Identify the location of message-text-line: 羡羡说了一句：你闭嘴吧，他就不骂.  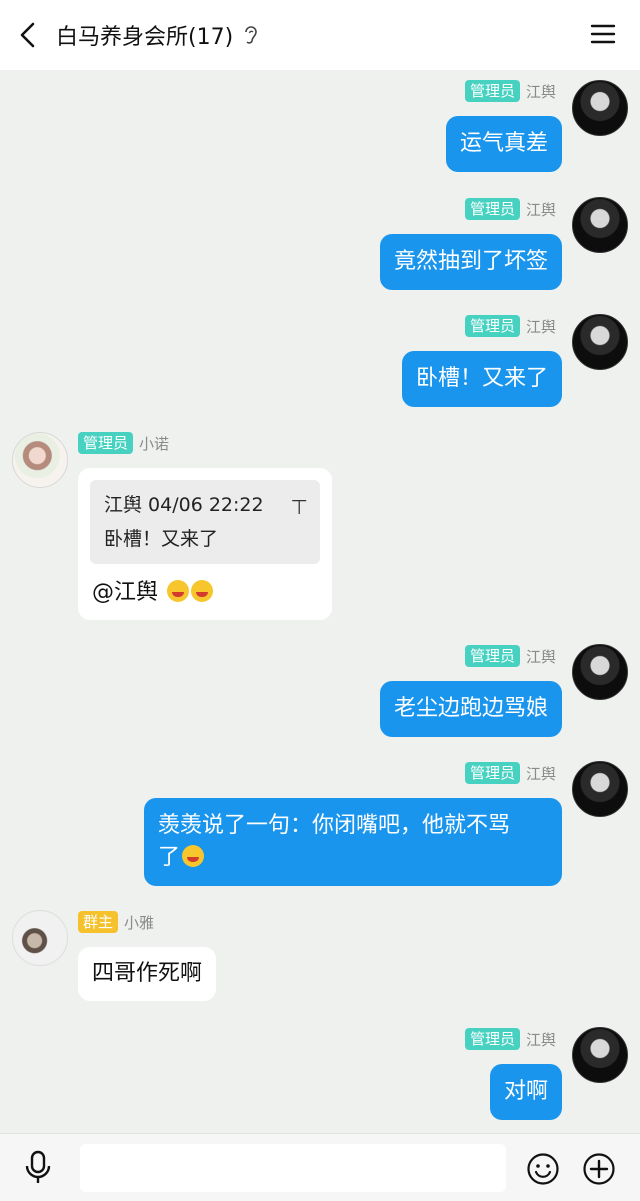
(334, 825).